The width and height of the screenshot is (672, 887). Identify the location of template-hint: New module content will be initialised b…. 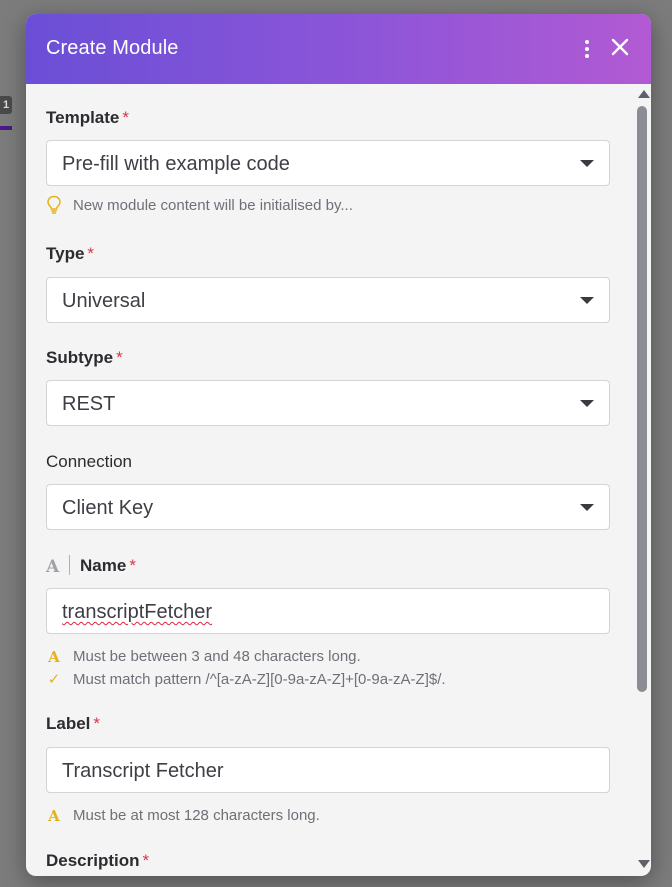
(199, 204).